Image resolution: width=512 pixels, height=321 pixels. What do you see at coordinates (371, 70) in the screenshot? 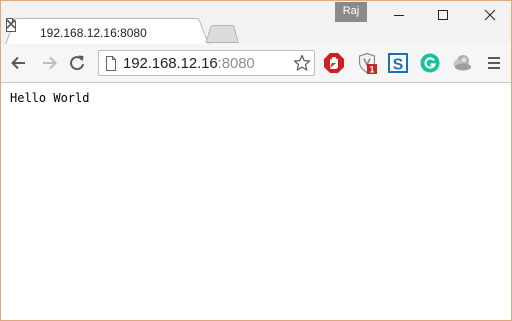
I see `shield-badge-count: 1` at bounding box center [371, 70].